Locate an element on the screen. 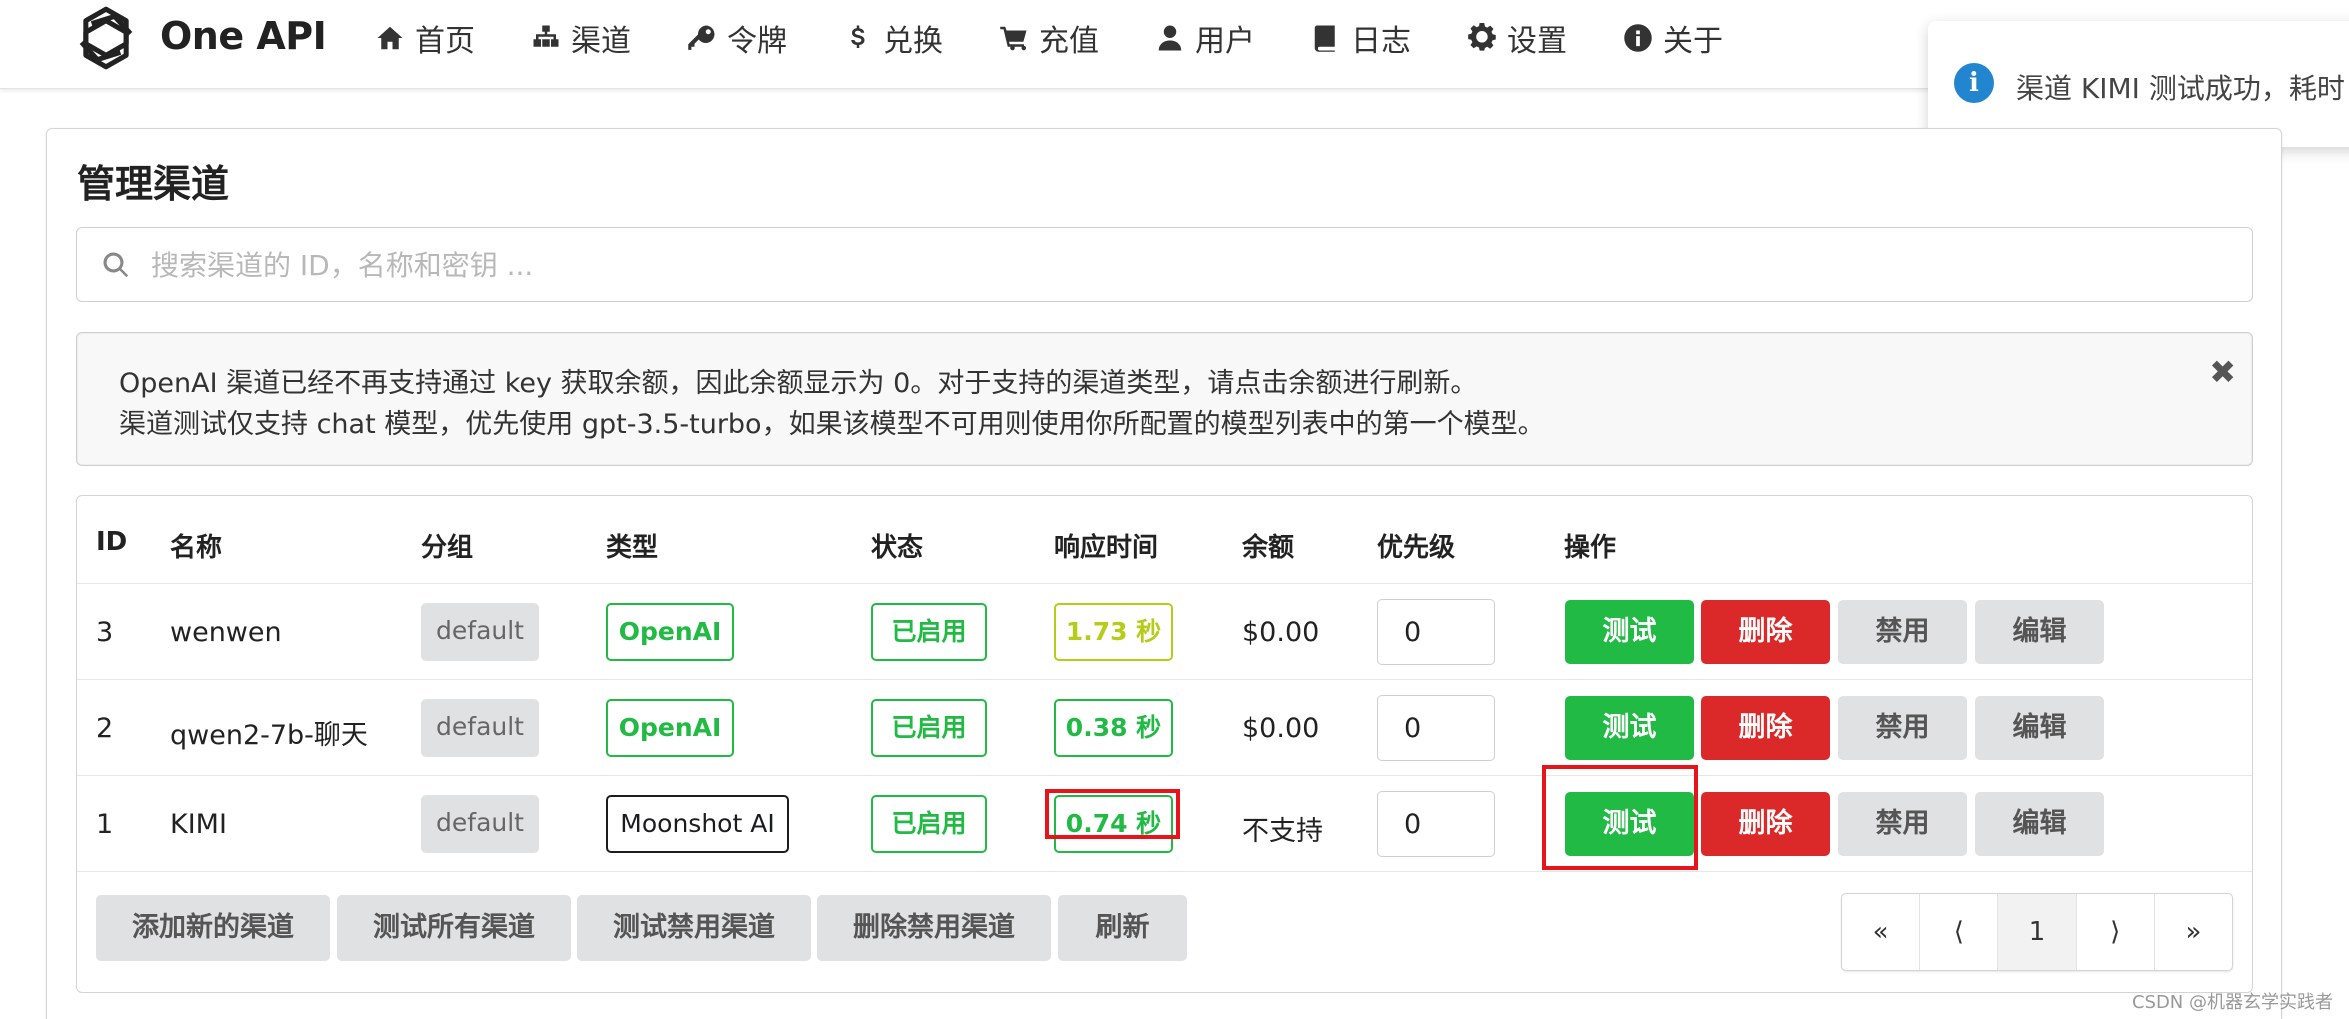 The image size is (2349, 1019). cell-id: 1 is located at coordinates (105, 824).